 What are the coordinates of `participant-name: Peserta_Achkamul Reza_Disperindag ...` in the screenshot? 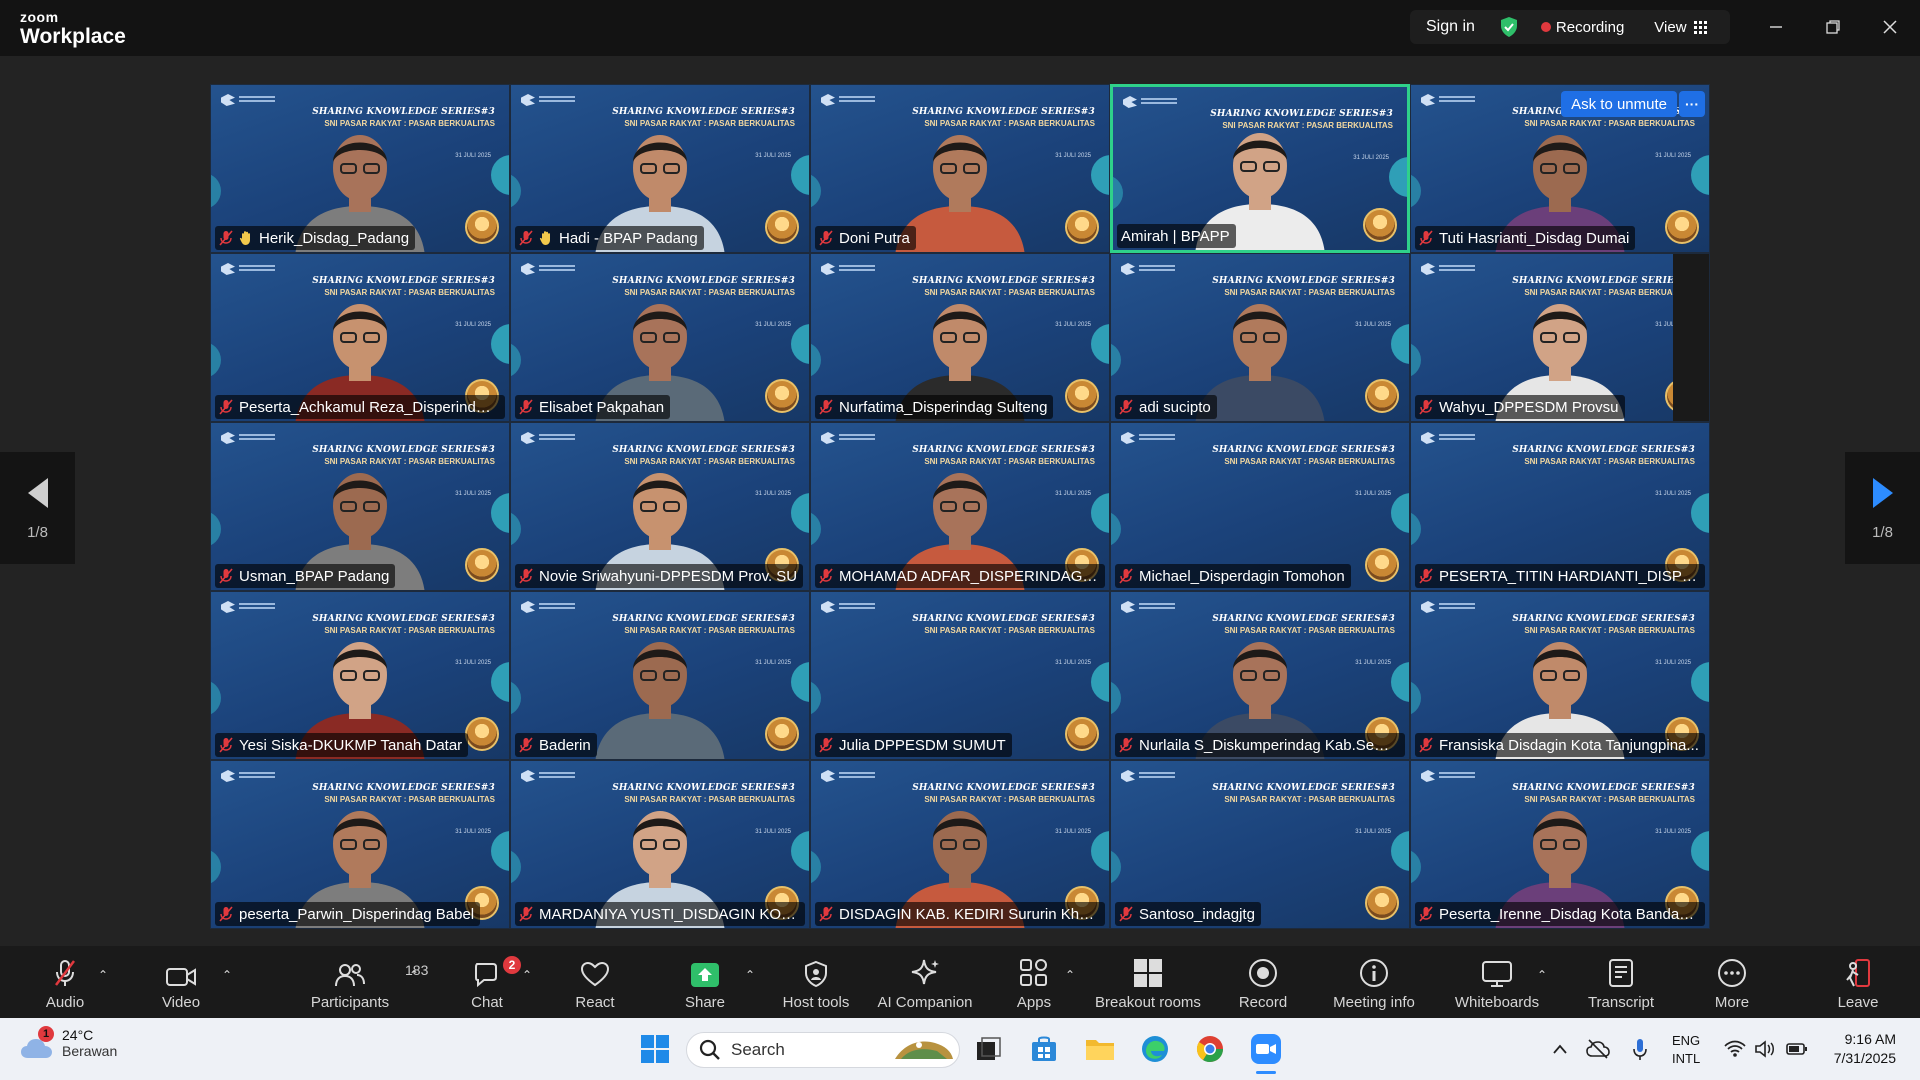 It's located at (369, 407).